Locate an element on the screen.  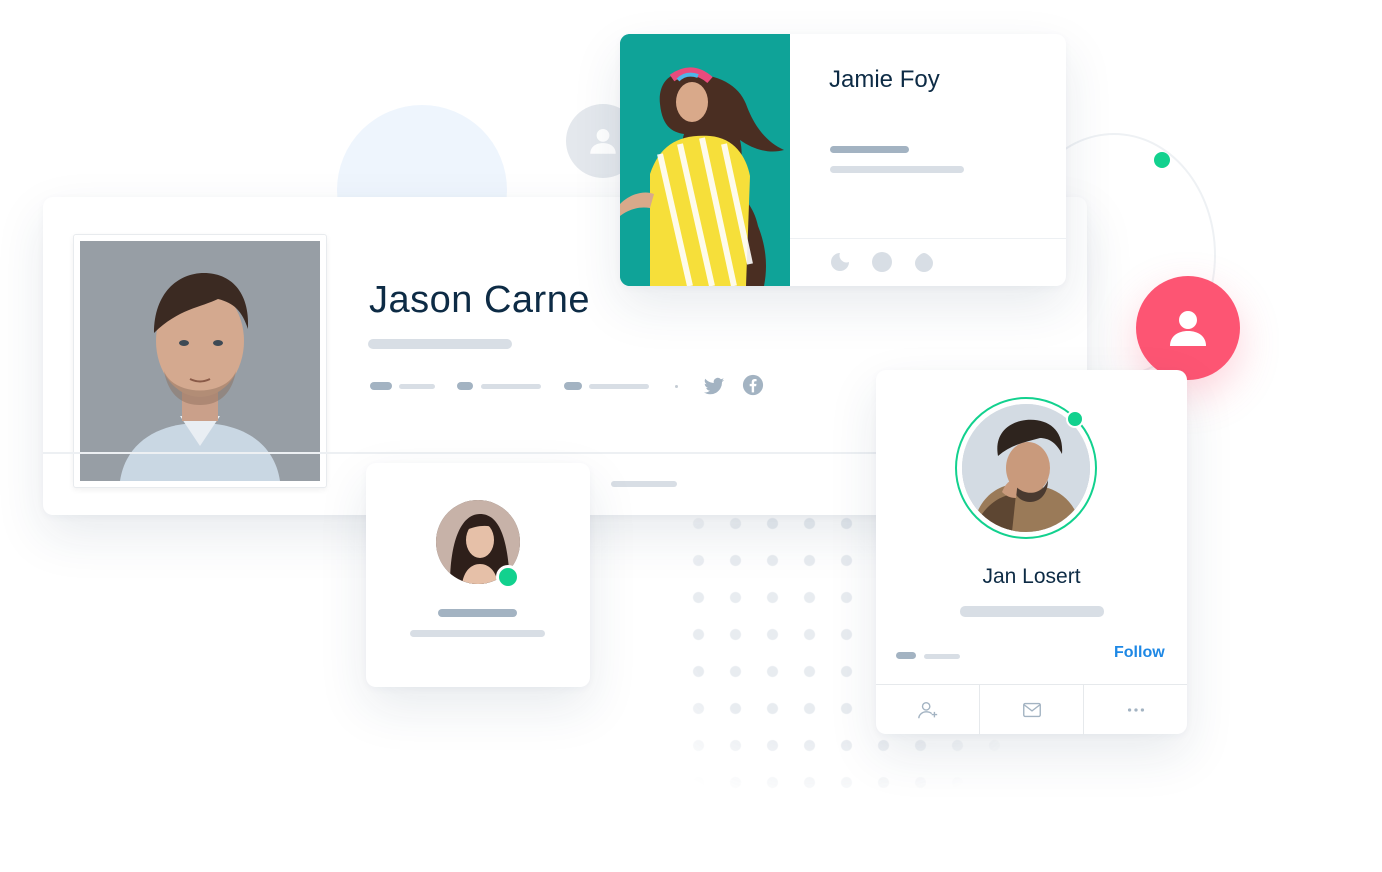
add-friend-icon is located at coordinates (927, 710).